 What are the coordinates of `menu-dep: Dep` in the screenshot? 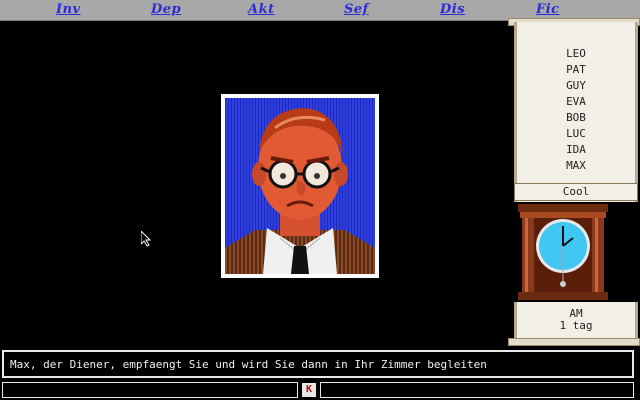 It's located at (166, 10).